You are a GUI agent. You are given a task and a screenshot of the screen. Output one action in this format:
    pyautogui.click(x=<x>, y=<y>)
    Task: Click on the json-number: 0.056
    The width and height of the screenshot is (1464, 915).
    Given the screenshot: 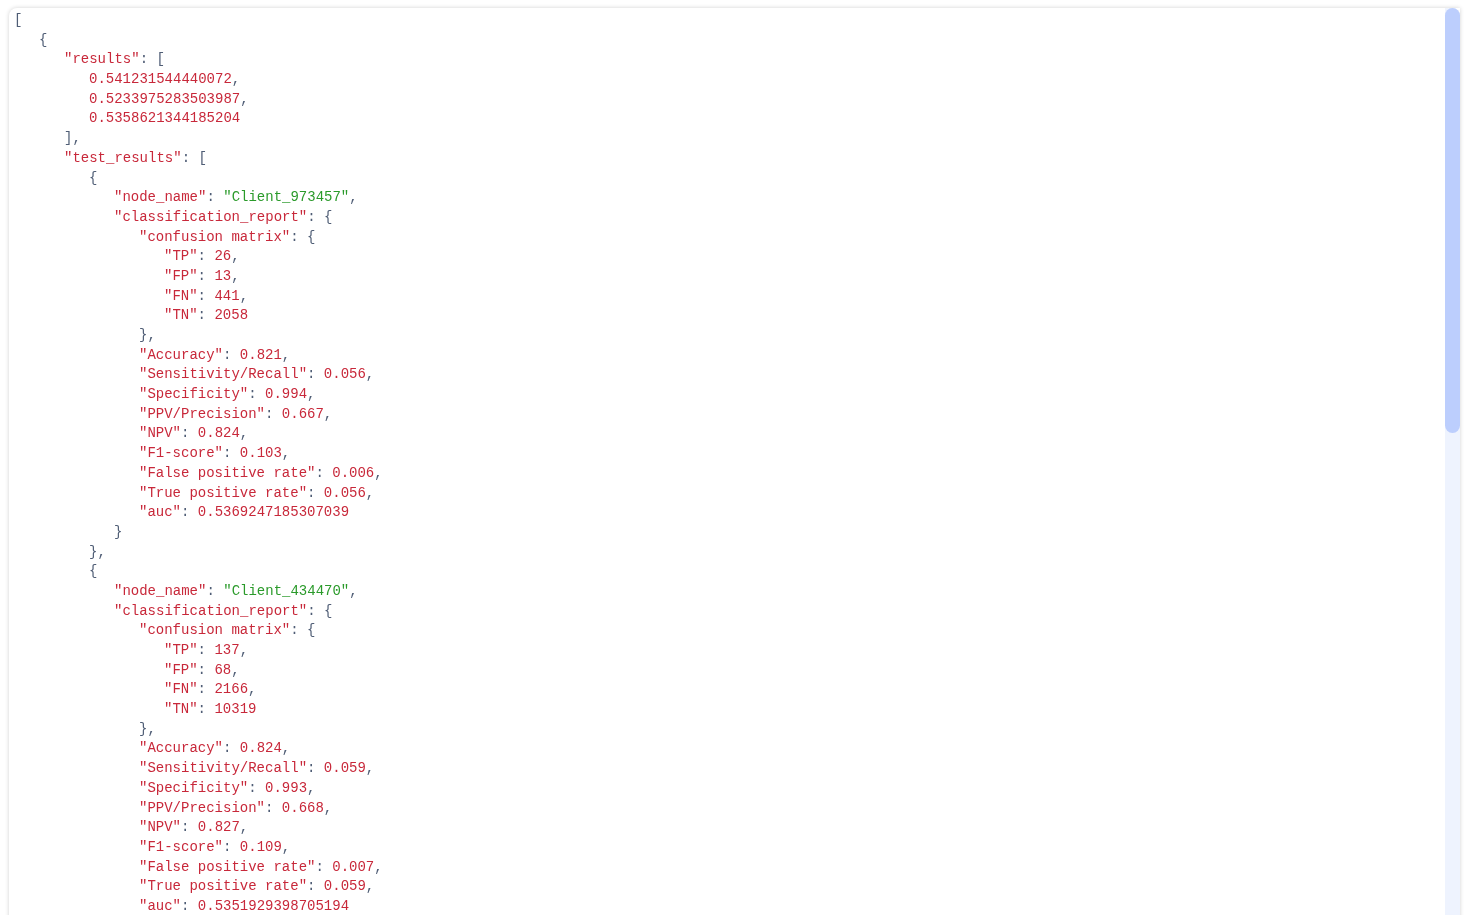 What is the action you would take?
    pyautogui.click(x=344, y=492)
    